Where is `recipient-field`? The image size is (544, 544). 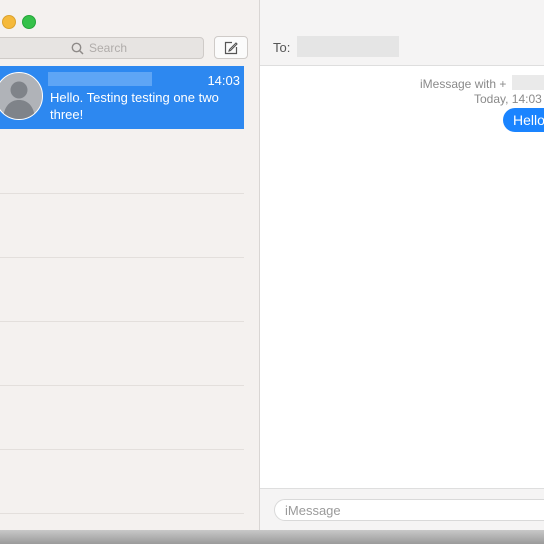 recipient-field is located at coordinates (348, 46).